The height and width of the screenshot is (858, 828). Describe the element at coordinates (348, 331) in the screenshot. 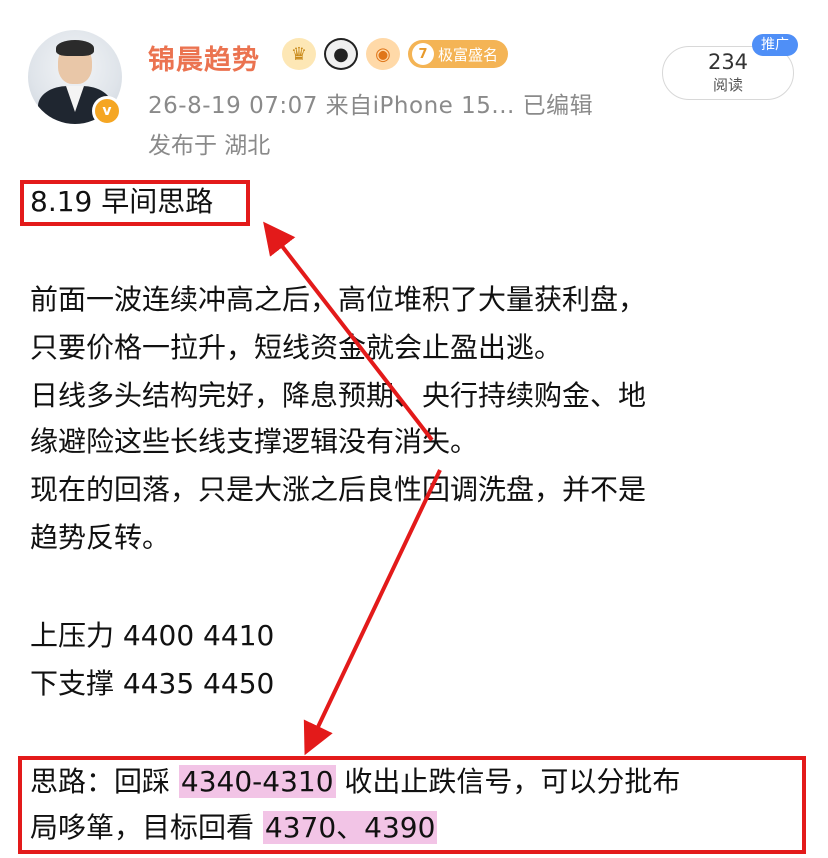

I see `arrow-to-title` at that location.